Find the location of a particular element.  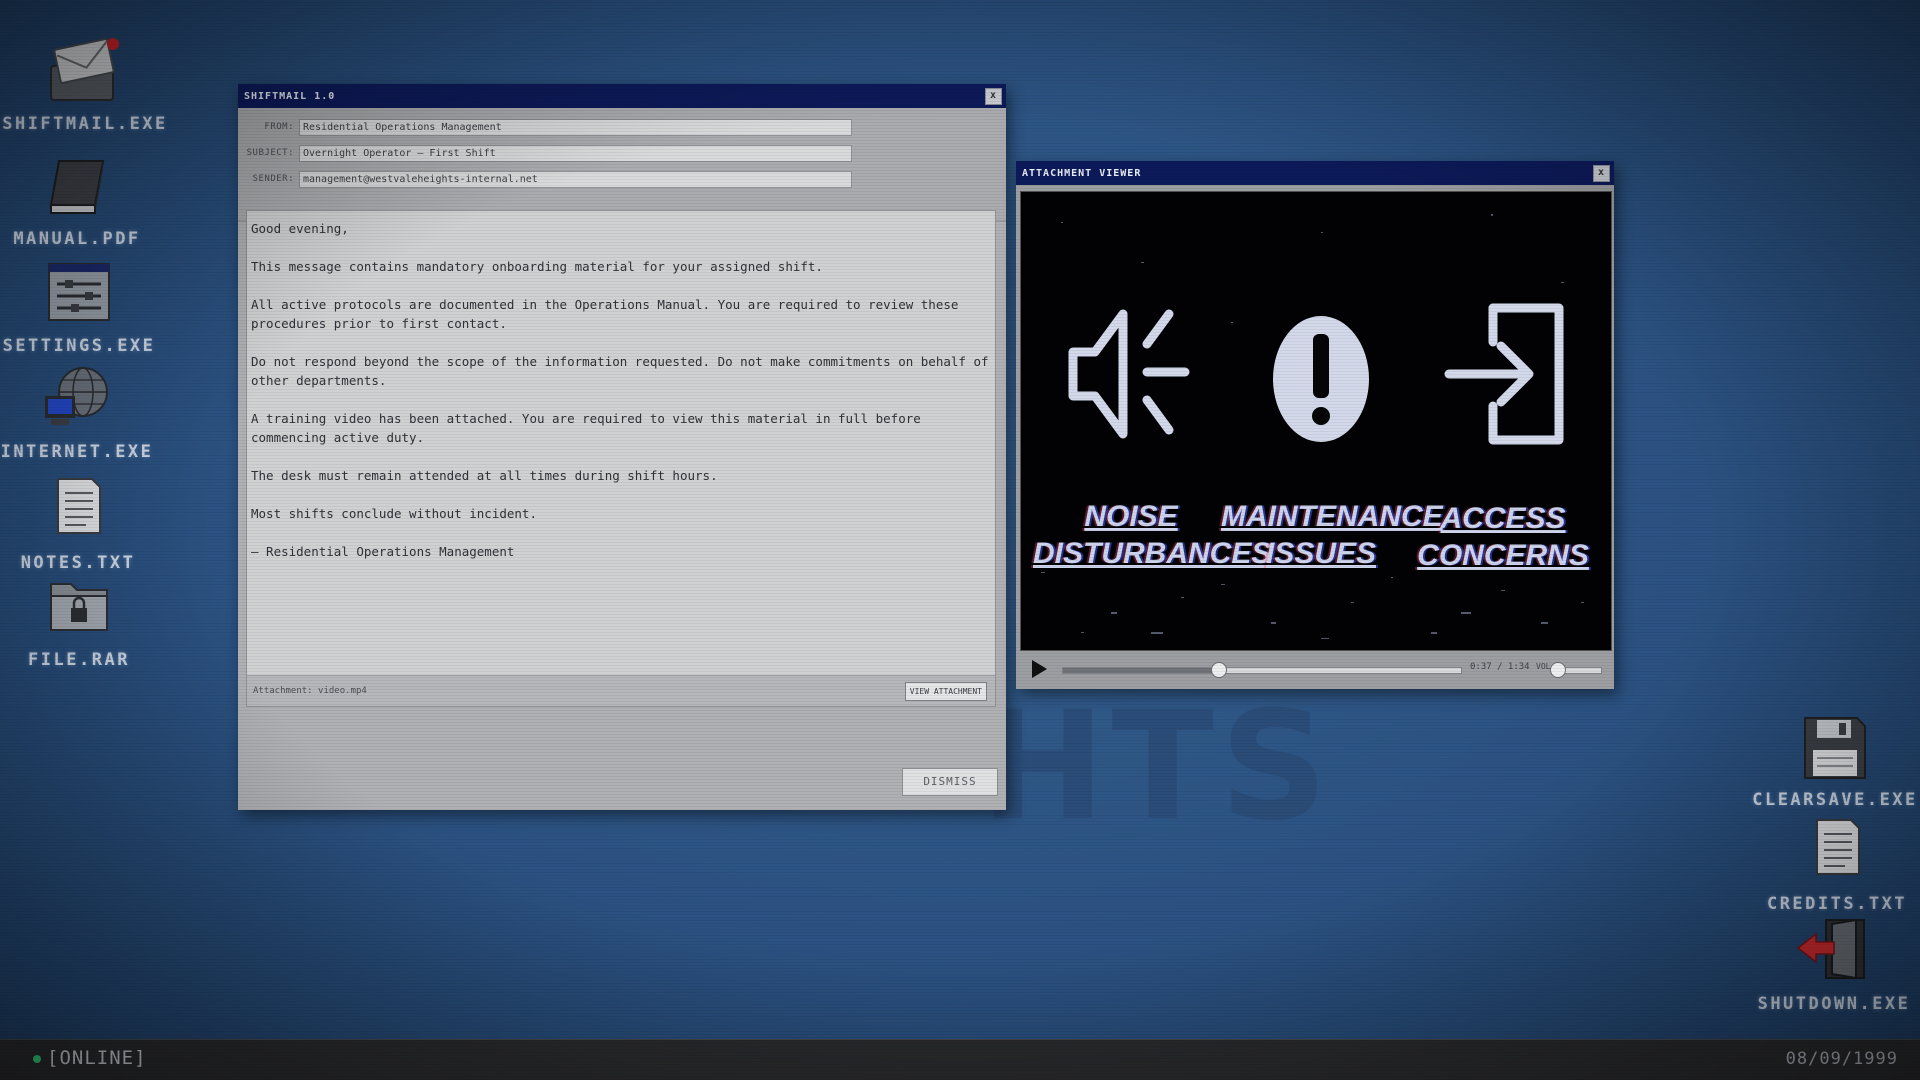

video-label-line: ISSUES is located at coordinates (1321, 553).